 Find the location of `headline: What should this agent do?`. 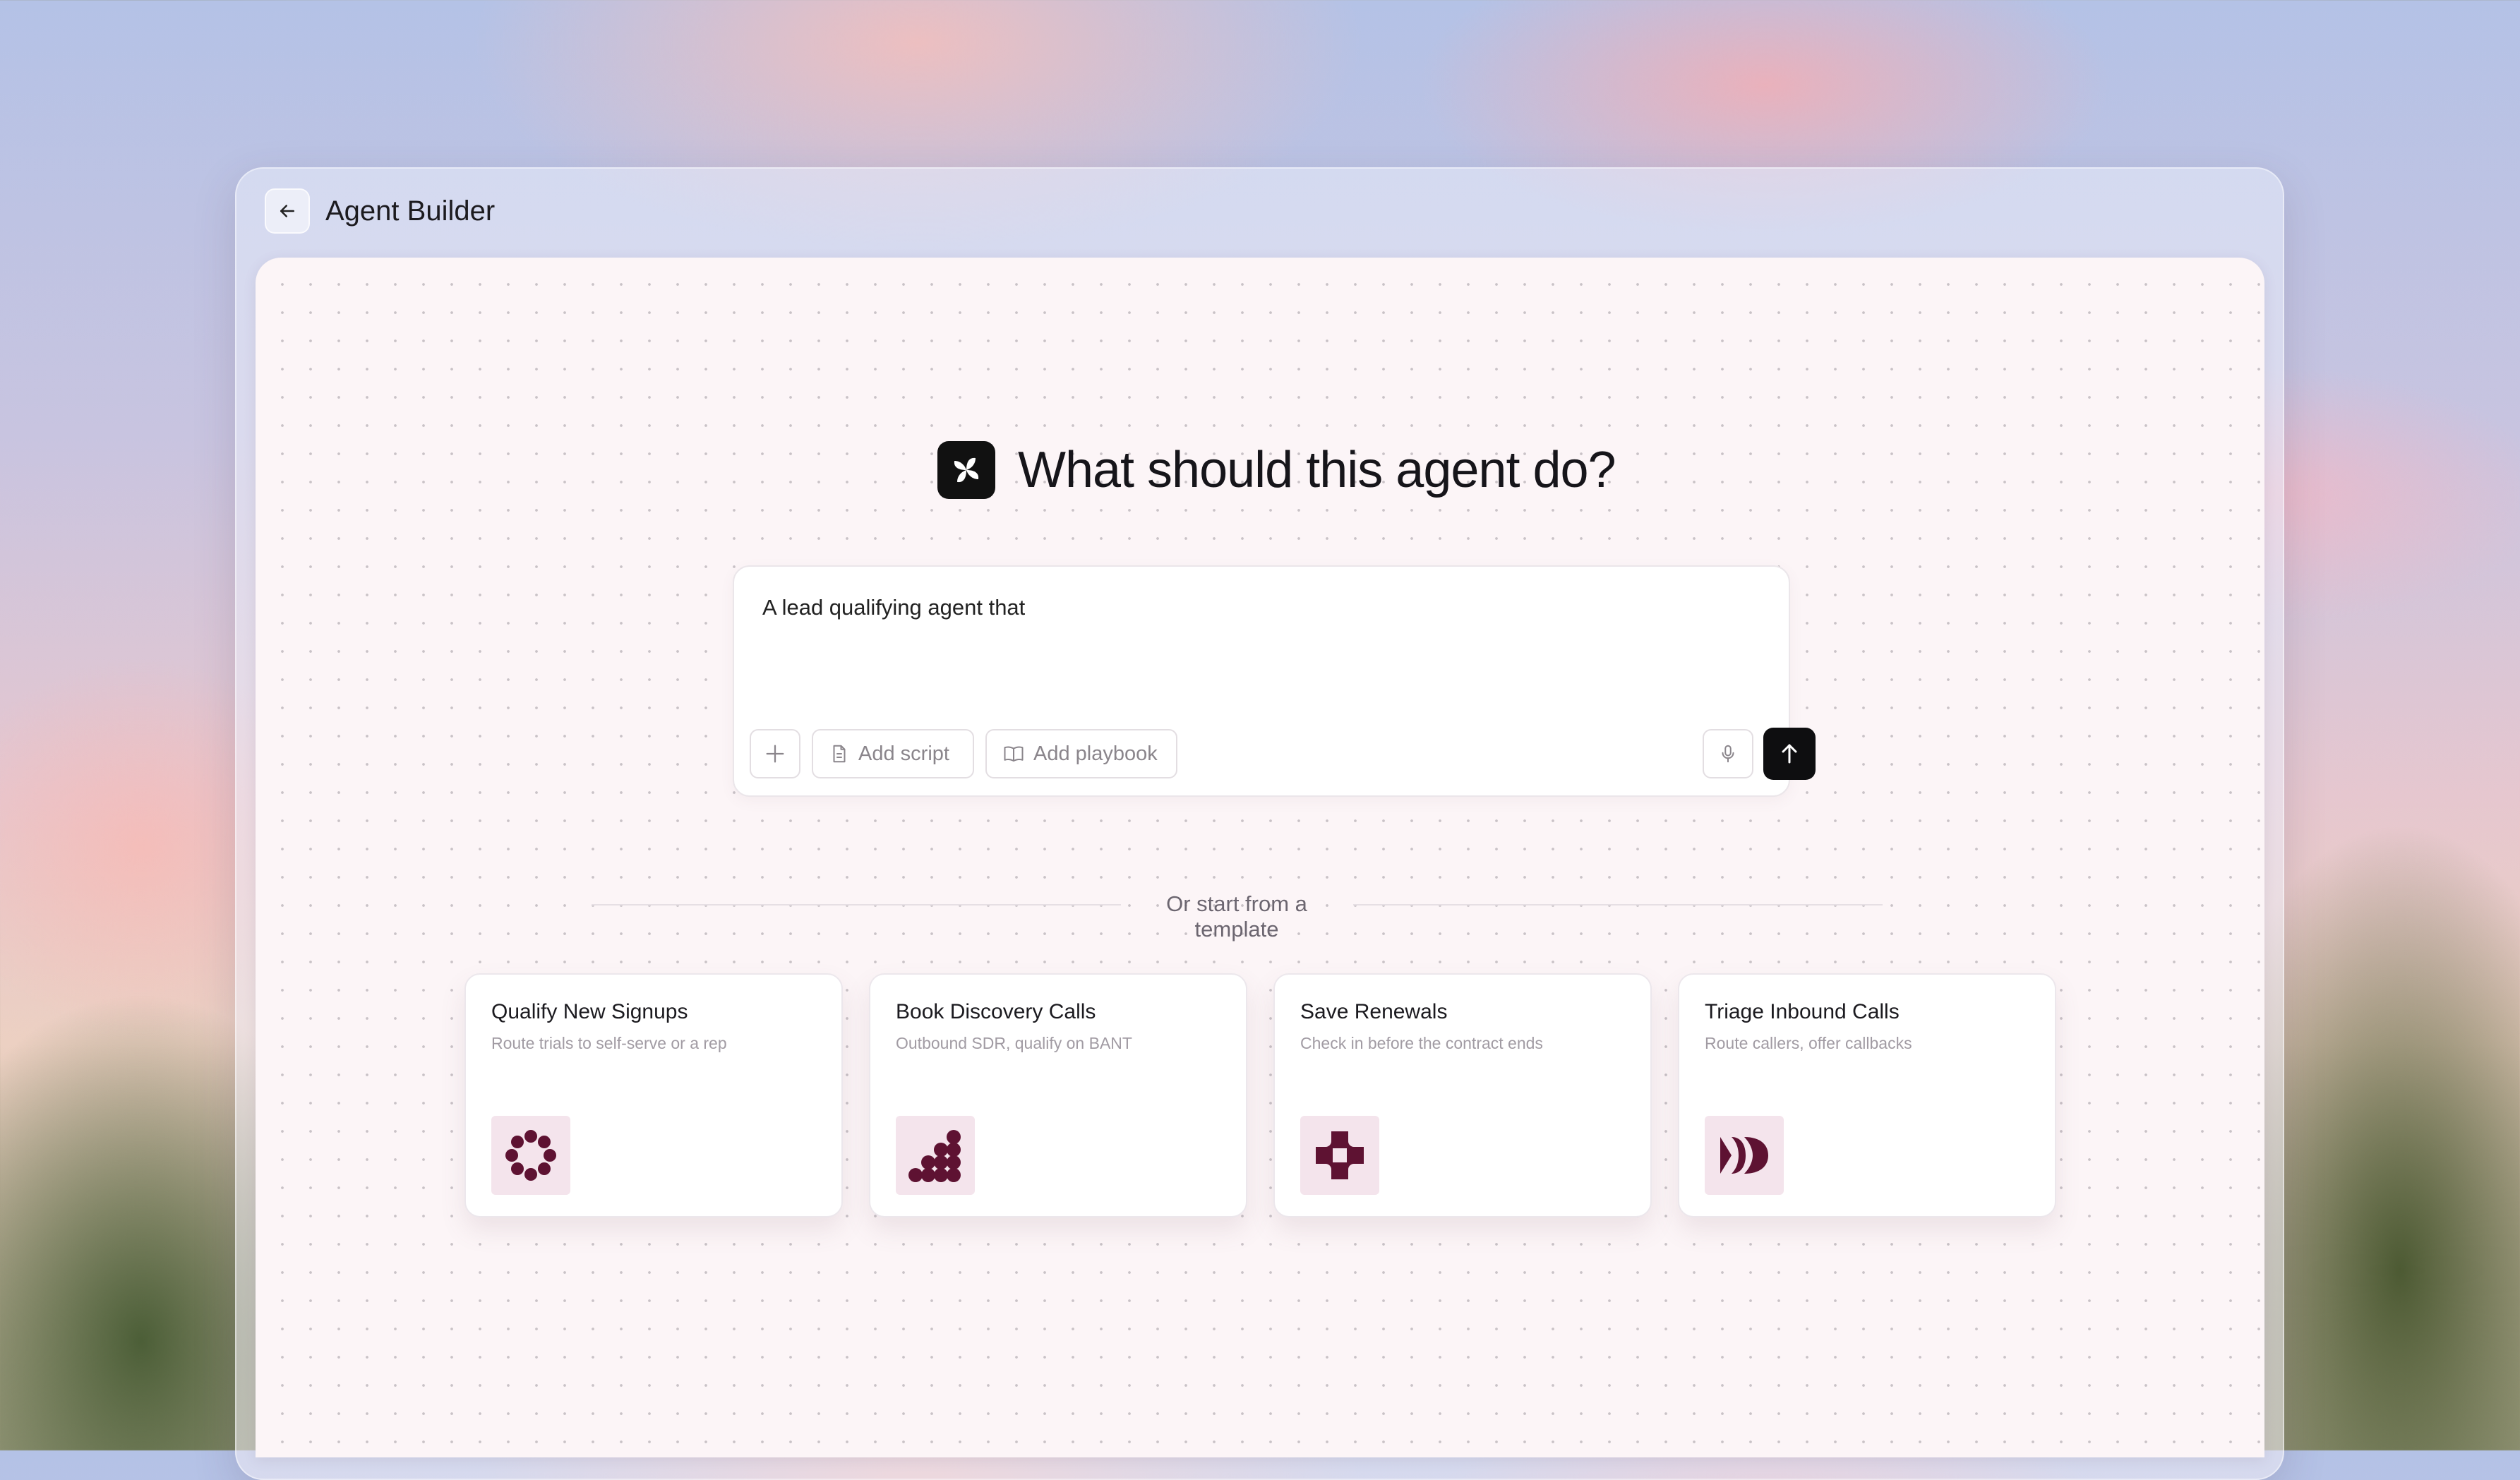

headline: What should this agent do? is located at coordinates (1276, 470).